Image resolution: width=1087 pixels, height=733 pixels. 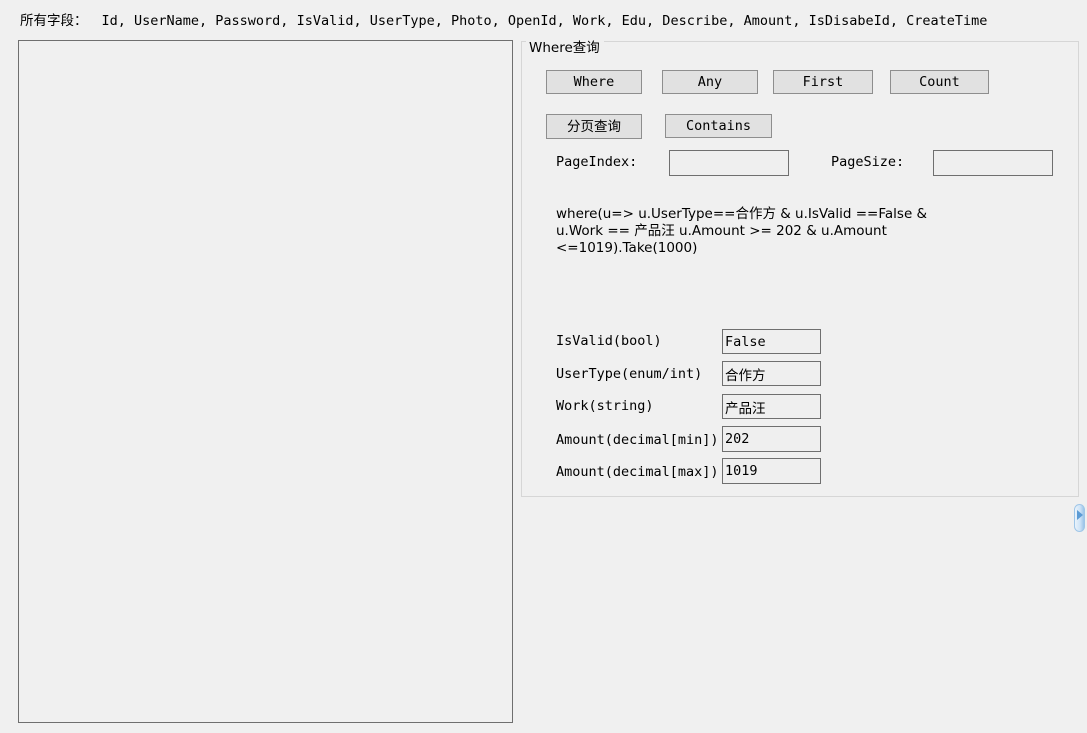 I want to click on isvalid-input, so click(x=771, y=341).